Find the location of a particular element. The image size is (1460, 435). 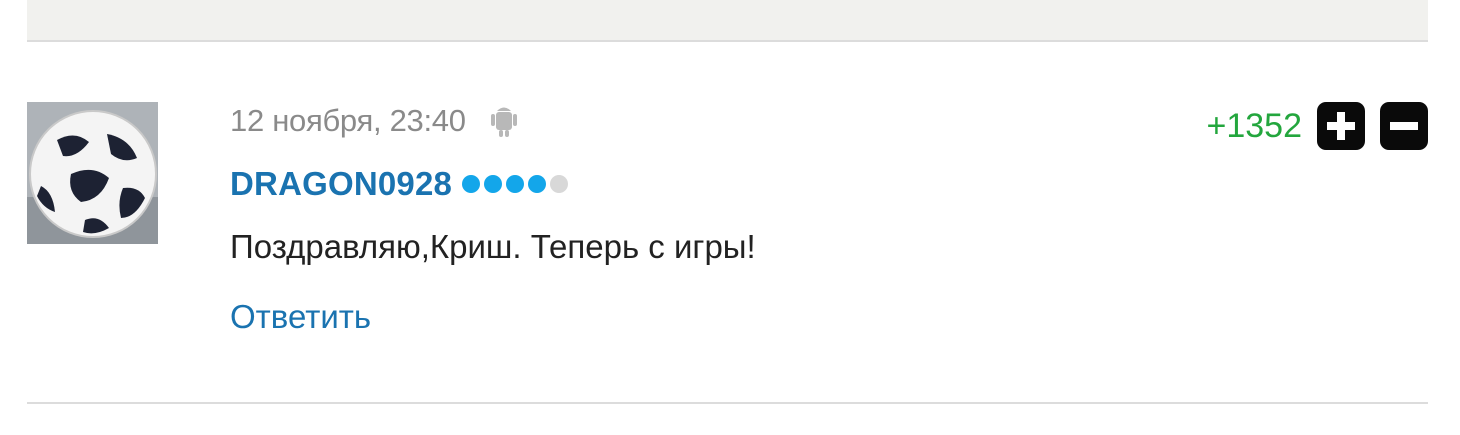

previous-comment-area is located at coordinates (727, 21).